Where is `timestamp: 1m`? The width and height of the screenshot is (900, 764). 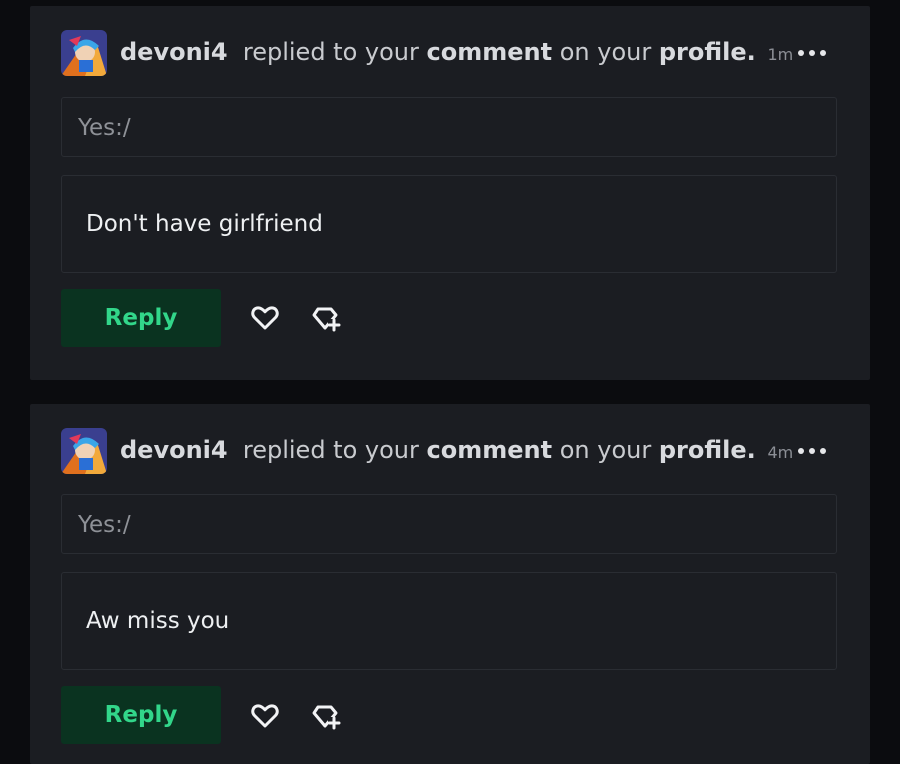 timestamp: 1m is located at coordinates (780, 54).